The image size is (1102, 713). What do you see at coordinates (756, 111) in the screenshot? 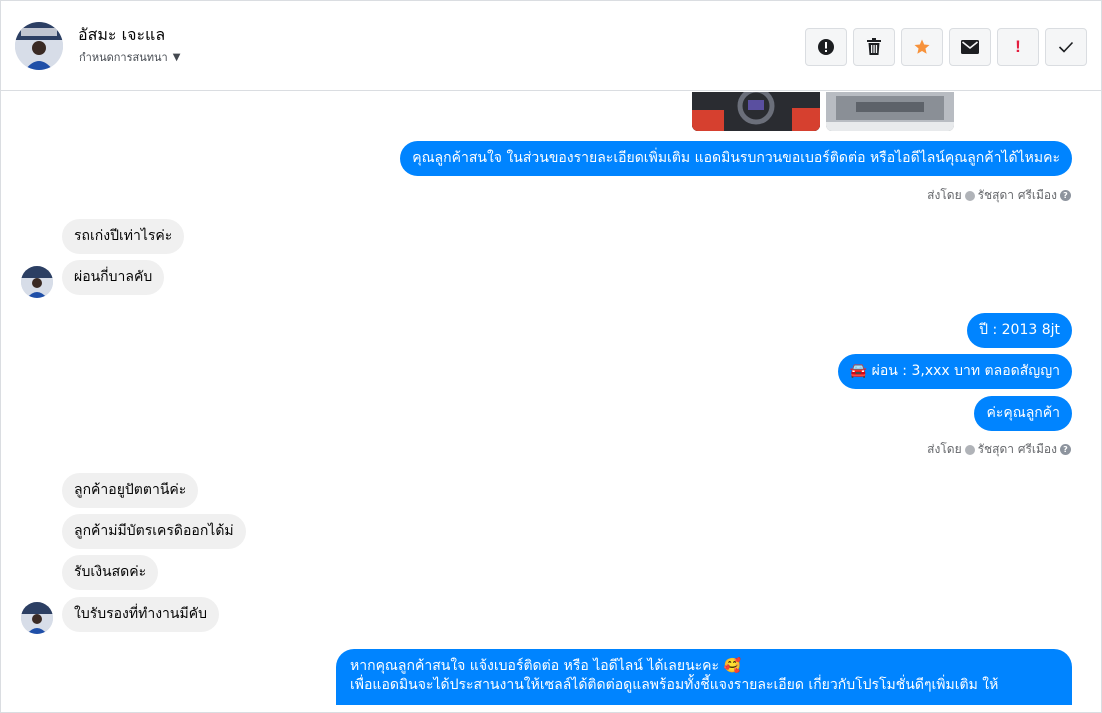
I see `car-interior-image` at bounding box center [756, 111].